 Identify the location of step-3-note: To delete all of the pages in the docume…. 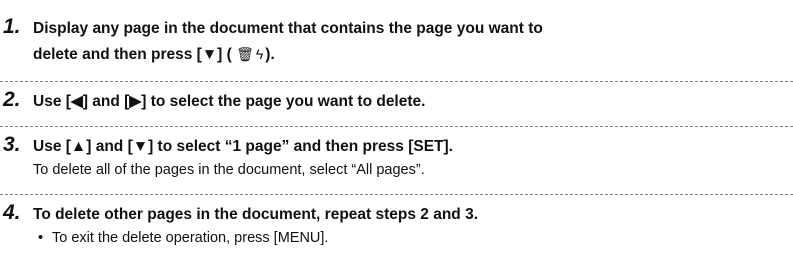
(229, 170).